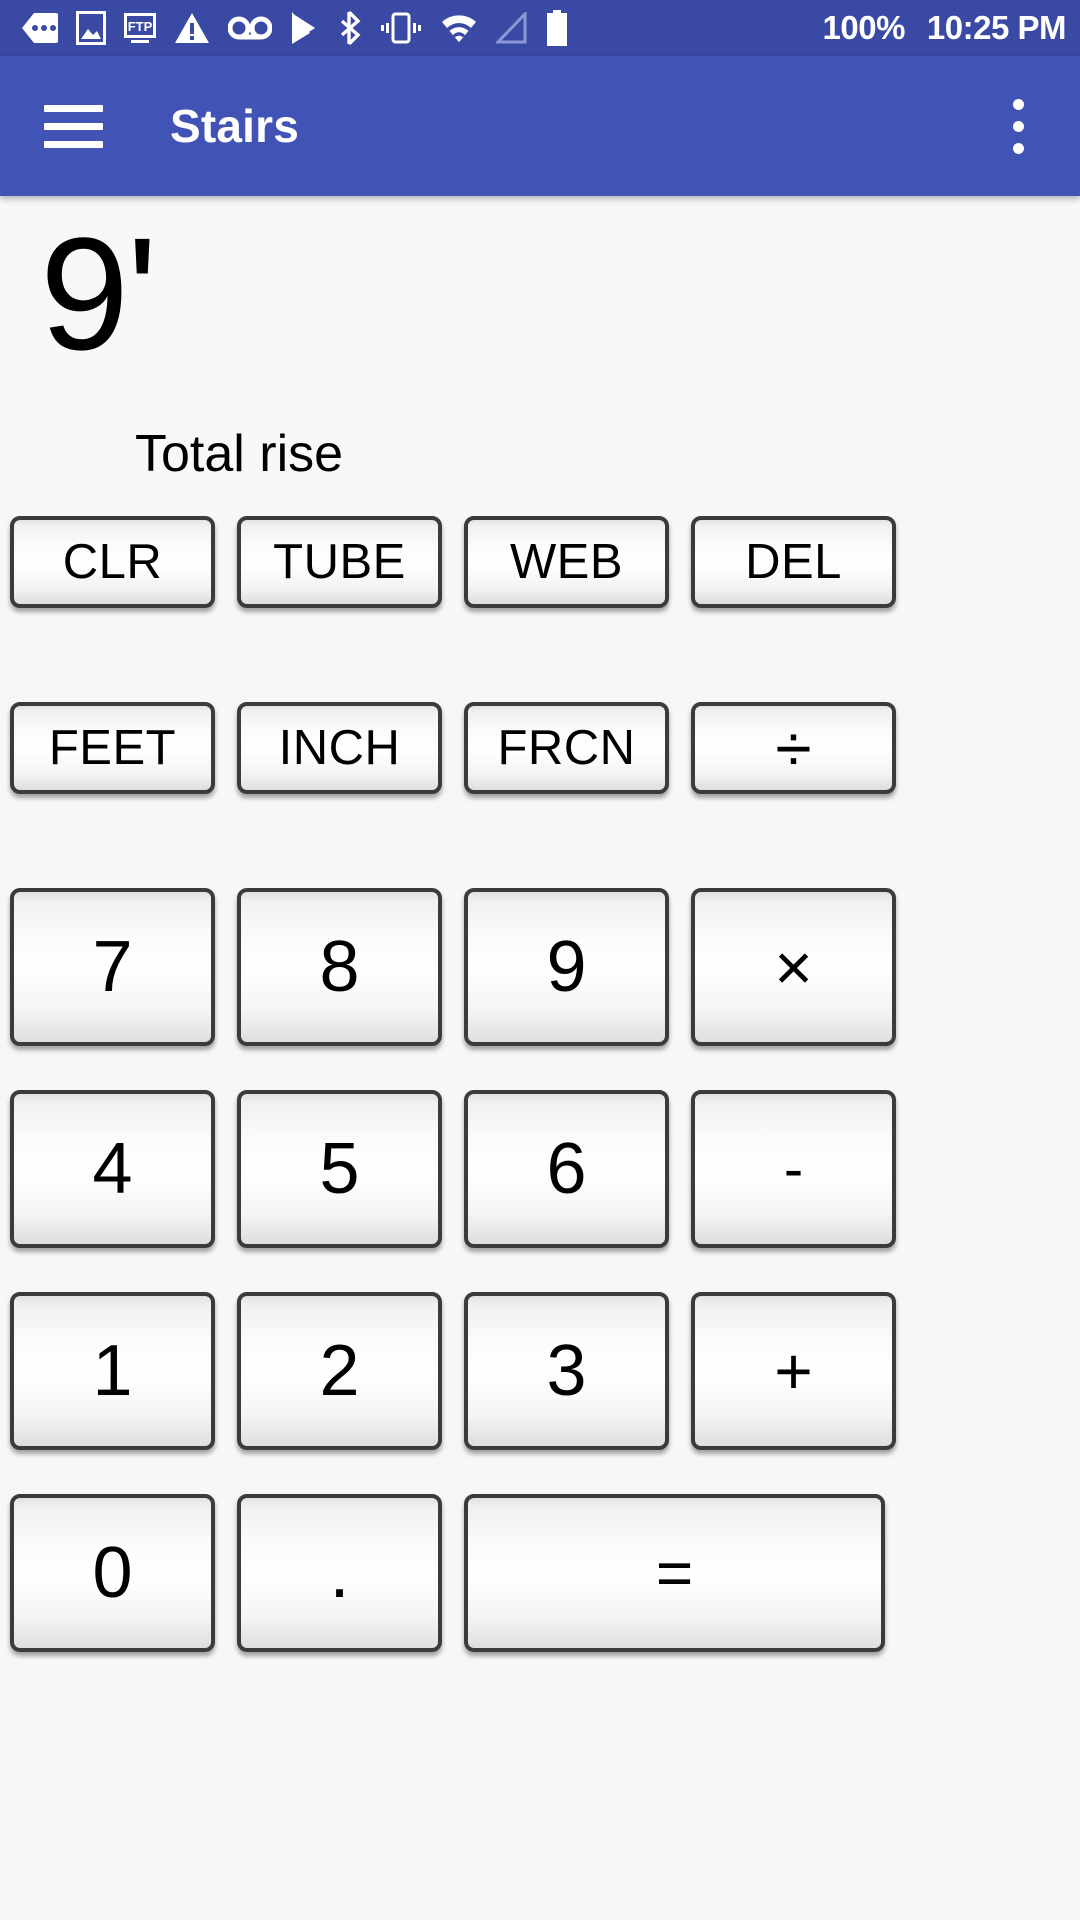  Describe the element at coordinates (422, 28) in the screenshot. I see `status-bar-icons: FTP` at that location.